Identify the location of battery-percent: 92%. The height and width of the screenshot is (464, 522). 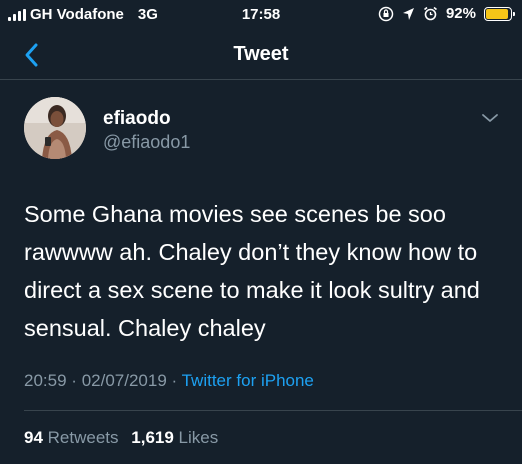
(460, 13).